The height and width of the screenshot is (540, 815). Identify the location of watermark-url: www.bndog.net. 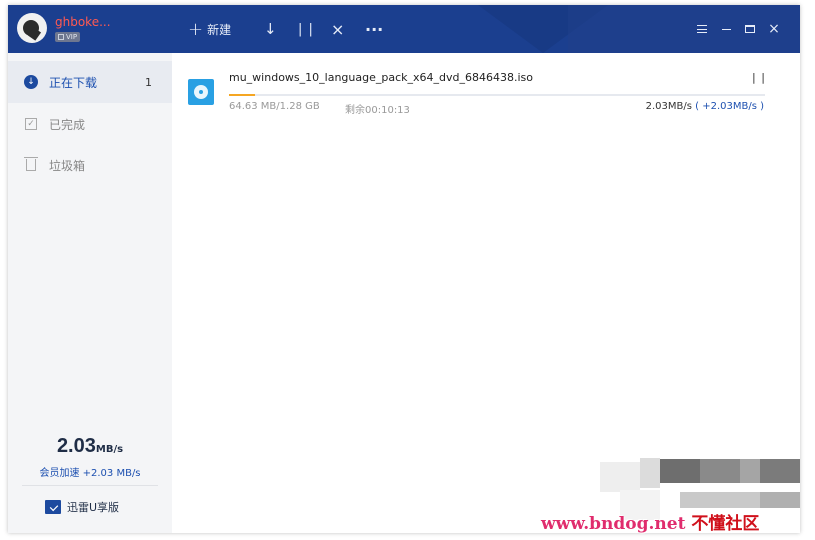
(613, 524).